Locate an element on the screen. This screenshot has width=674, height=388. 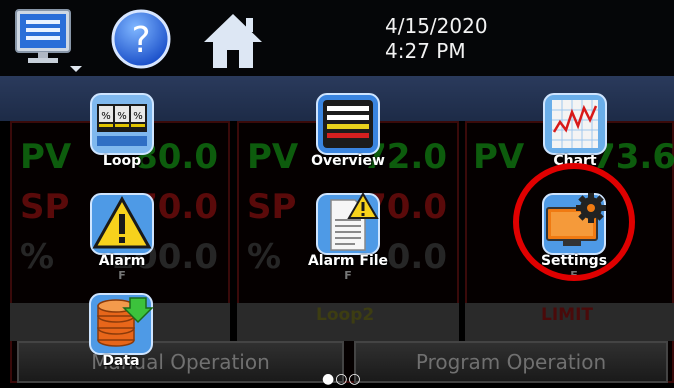
help-icon: ? is located at coordinates (141, 41).